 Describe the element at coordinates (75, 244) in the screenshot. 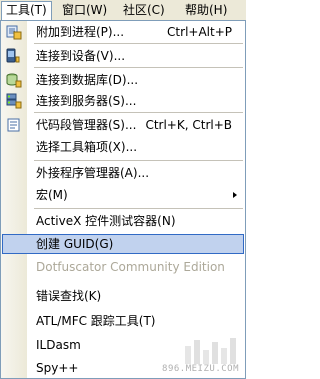

I see `menu-item-label: 创建 GUID(G)` at that location.